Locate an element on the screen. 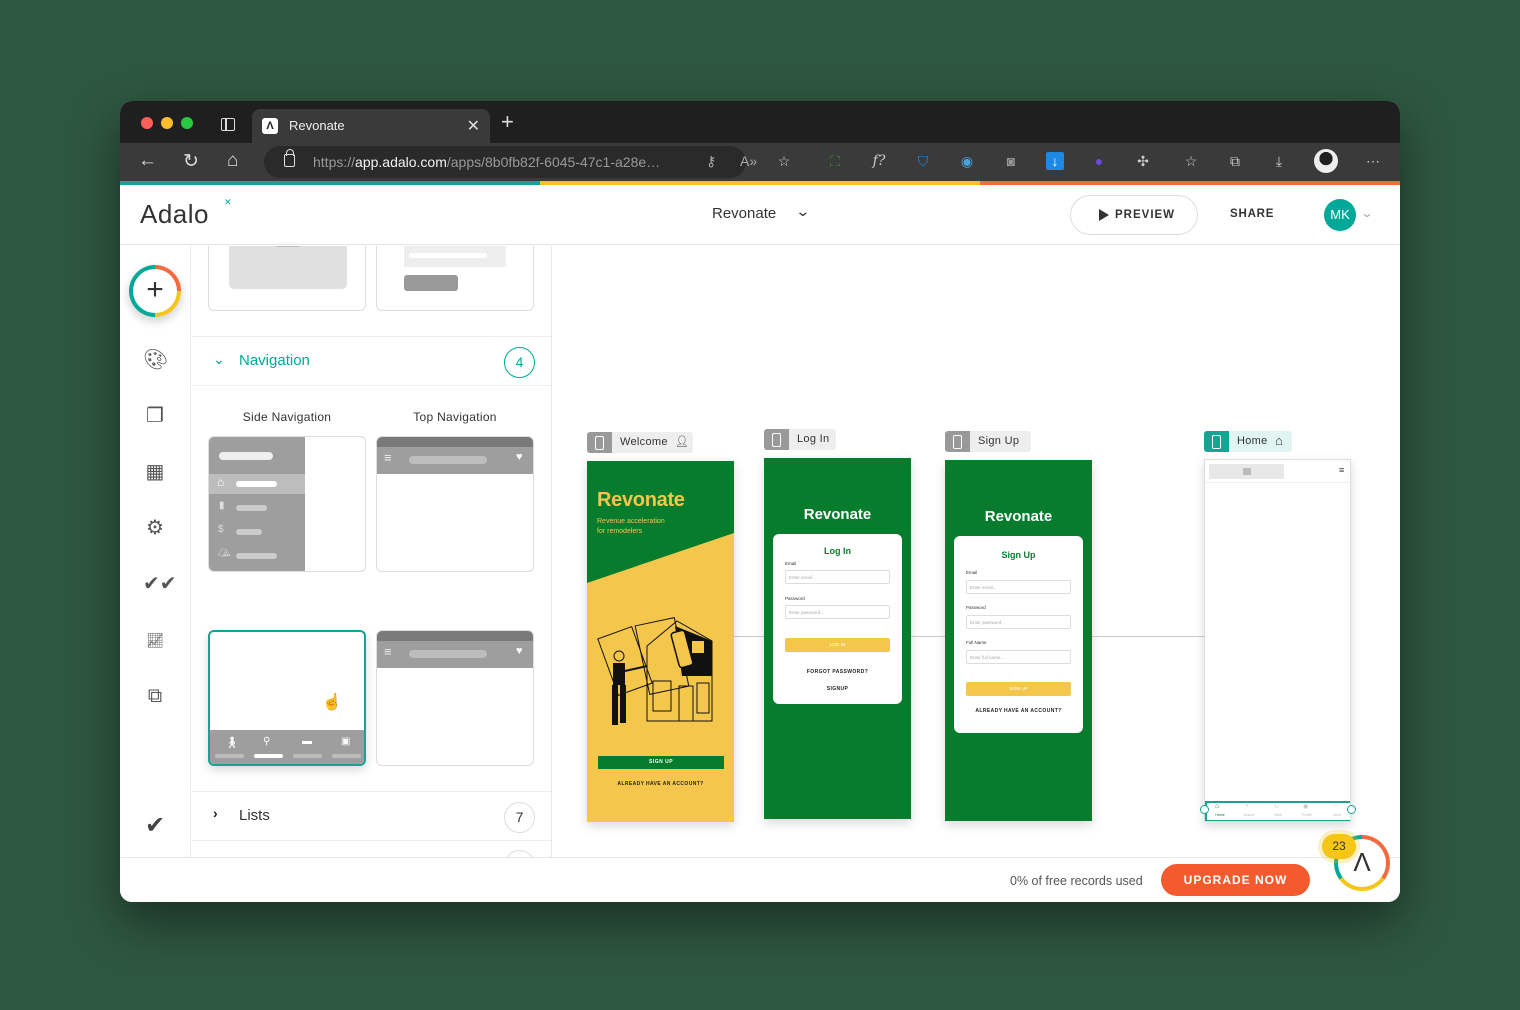 This screenshot has width=1520, height=1010. section-count-badge: 7 is located at coordinates (519, 817).